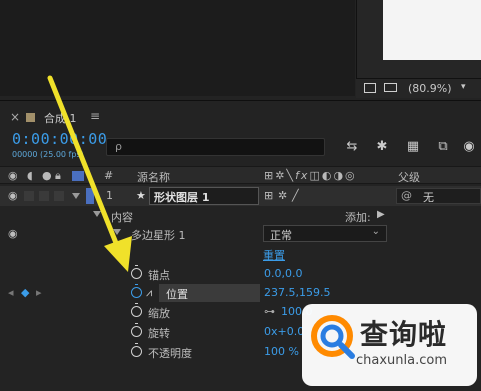 The height and width of the screenshot is (391, 481). I want to click on polystar-label: 多边星形 1, so click(158, 235).